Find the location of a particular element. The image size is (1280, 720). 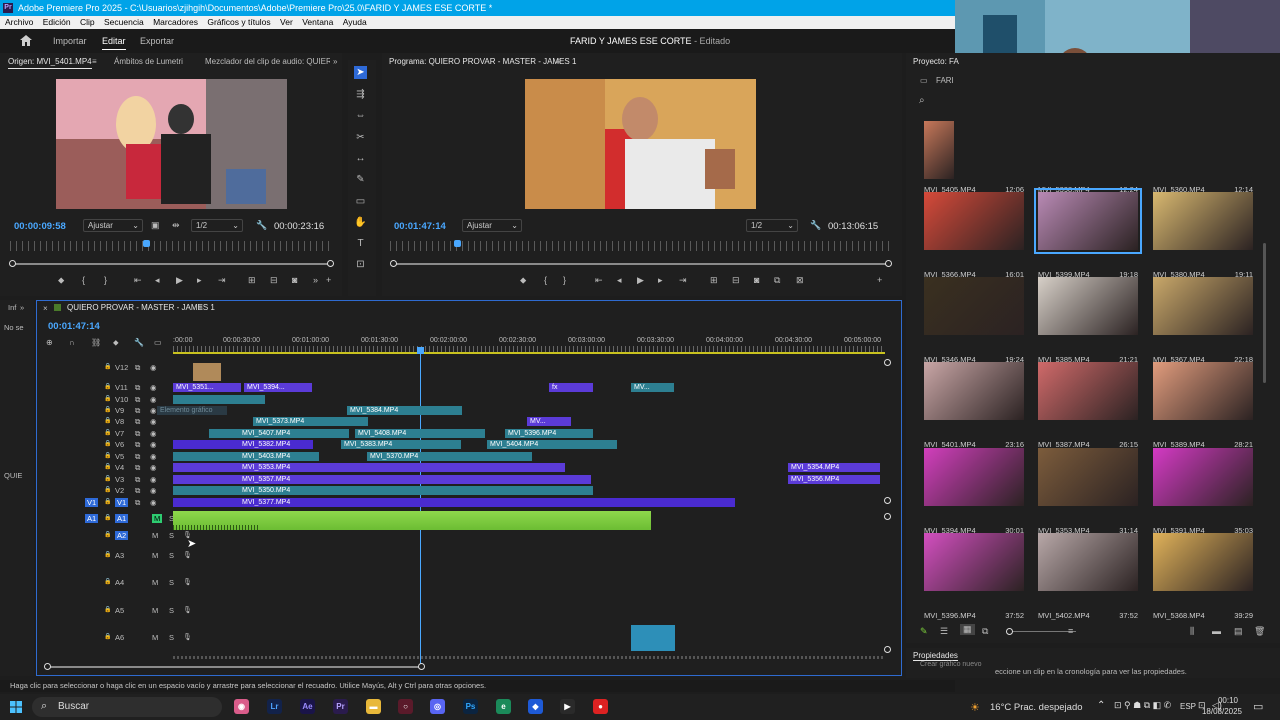

audio-track-header: 🔒 A4 M S 🎙 is located at coordinates (142, 584).